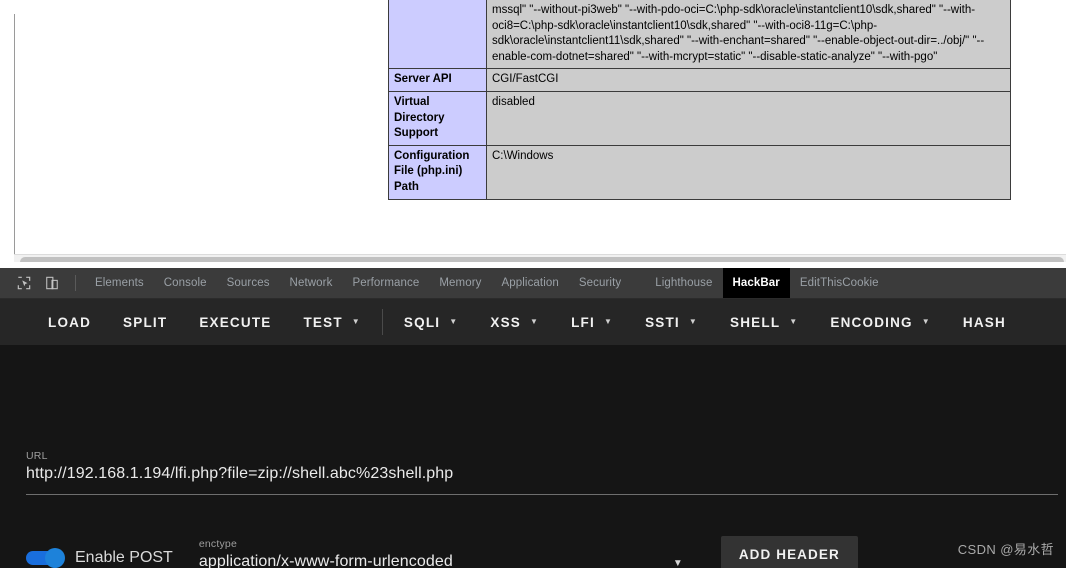 Image resolution: width=1066 pixels, height=568 pixels. Describe the element at coordinates (748, 118) in the screenshot. I see `table-cell-value: disabled` at that location.